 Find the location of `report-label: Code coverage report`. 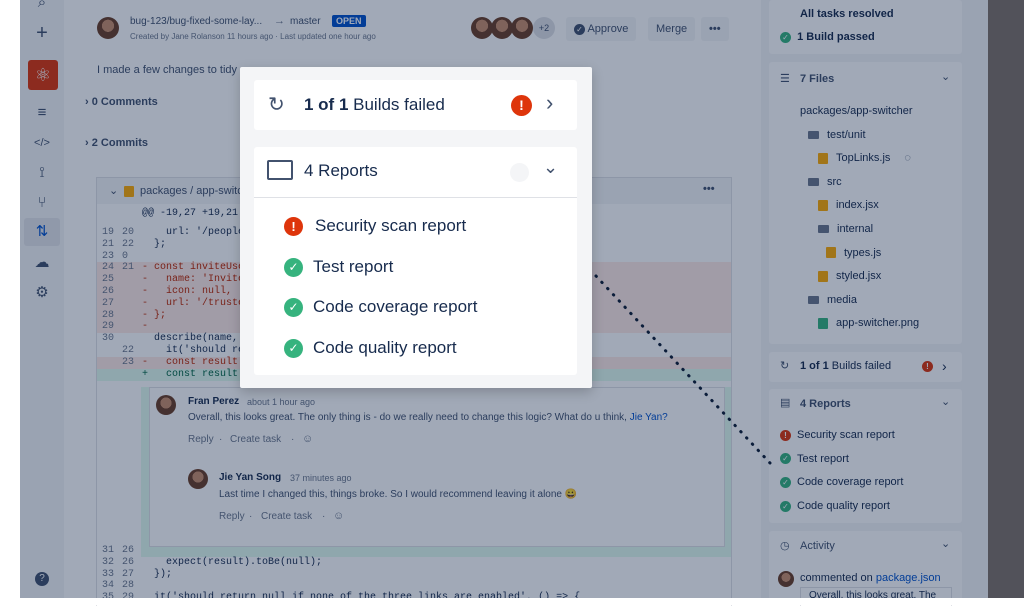

report-label: Code coverage report is located at coordinates (395, 306).